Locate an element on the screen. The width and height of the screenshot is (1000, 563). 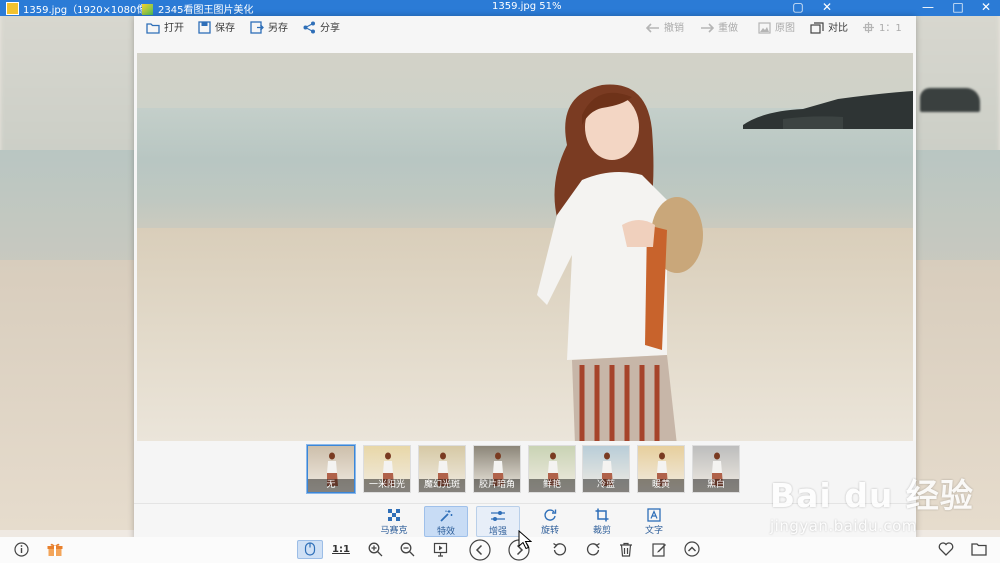
edit-button is located at coordinates (659, 550).